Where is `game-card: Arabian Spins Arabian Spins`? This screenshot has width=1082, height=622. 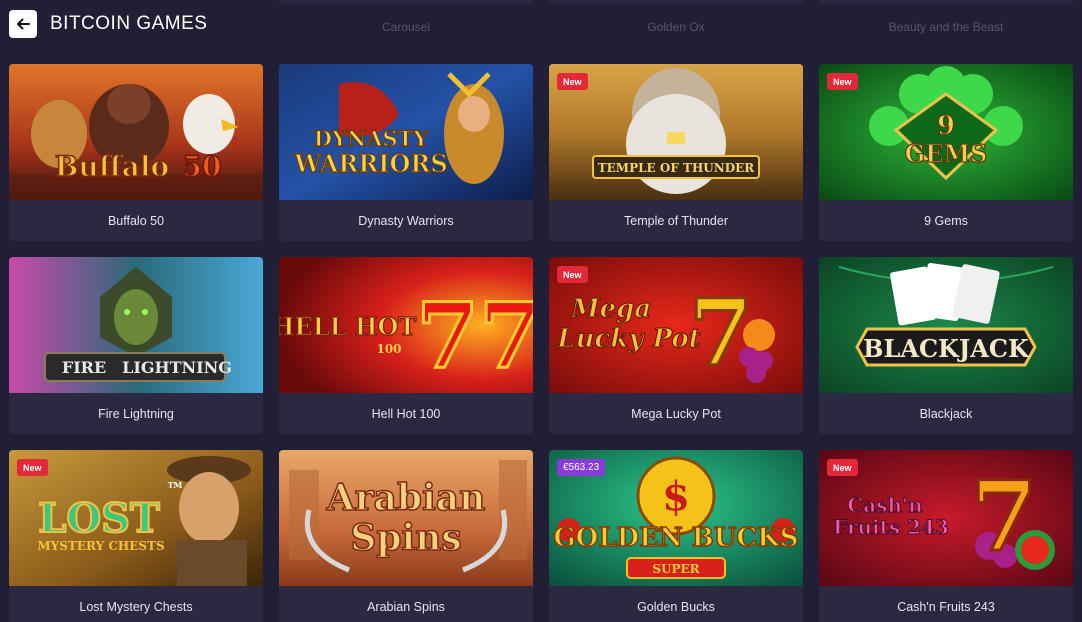
game-card: Arabian Spins Arabian Spins is located at coordinates (406, 536).